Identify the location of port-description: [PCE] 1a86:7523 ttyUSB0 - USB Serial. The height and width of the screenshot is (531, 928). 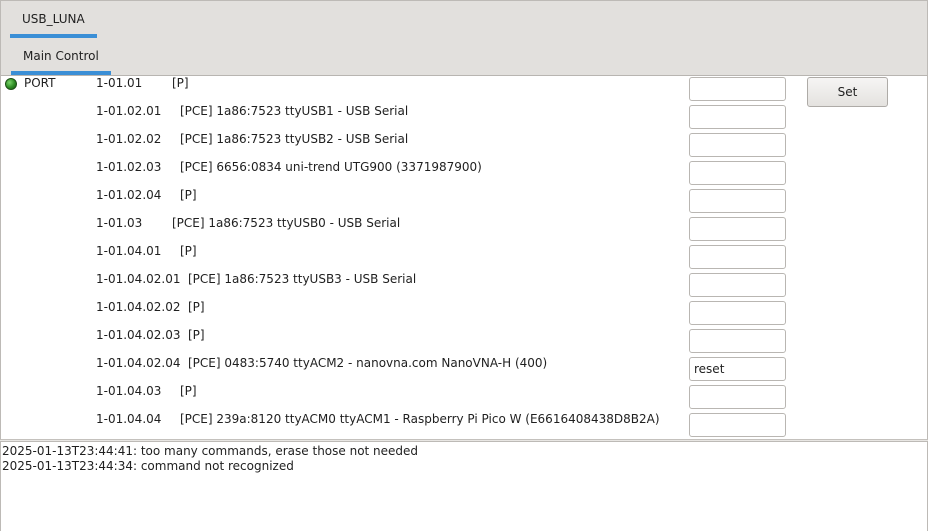
(286, 223).